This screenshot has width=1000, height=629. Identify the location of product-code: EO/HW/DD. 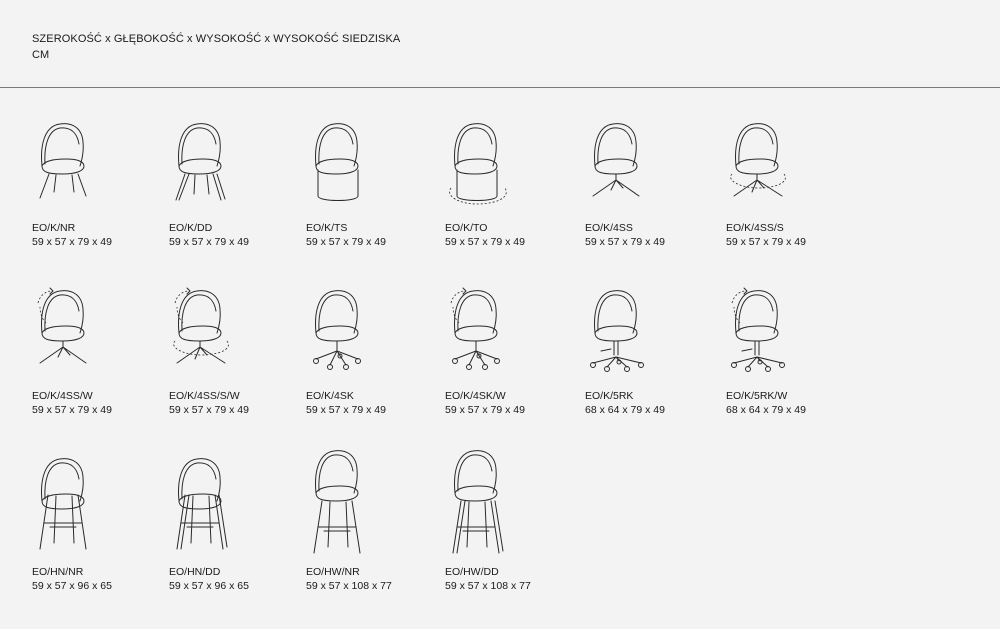
(472, 572).